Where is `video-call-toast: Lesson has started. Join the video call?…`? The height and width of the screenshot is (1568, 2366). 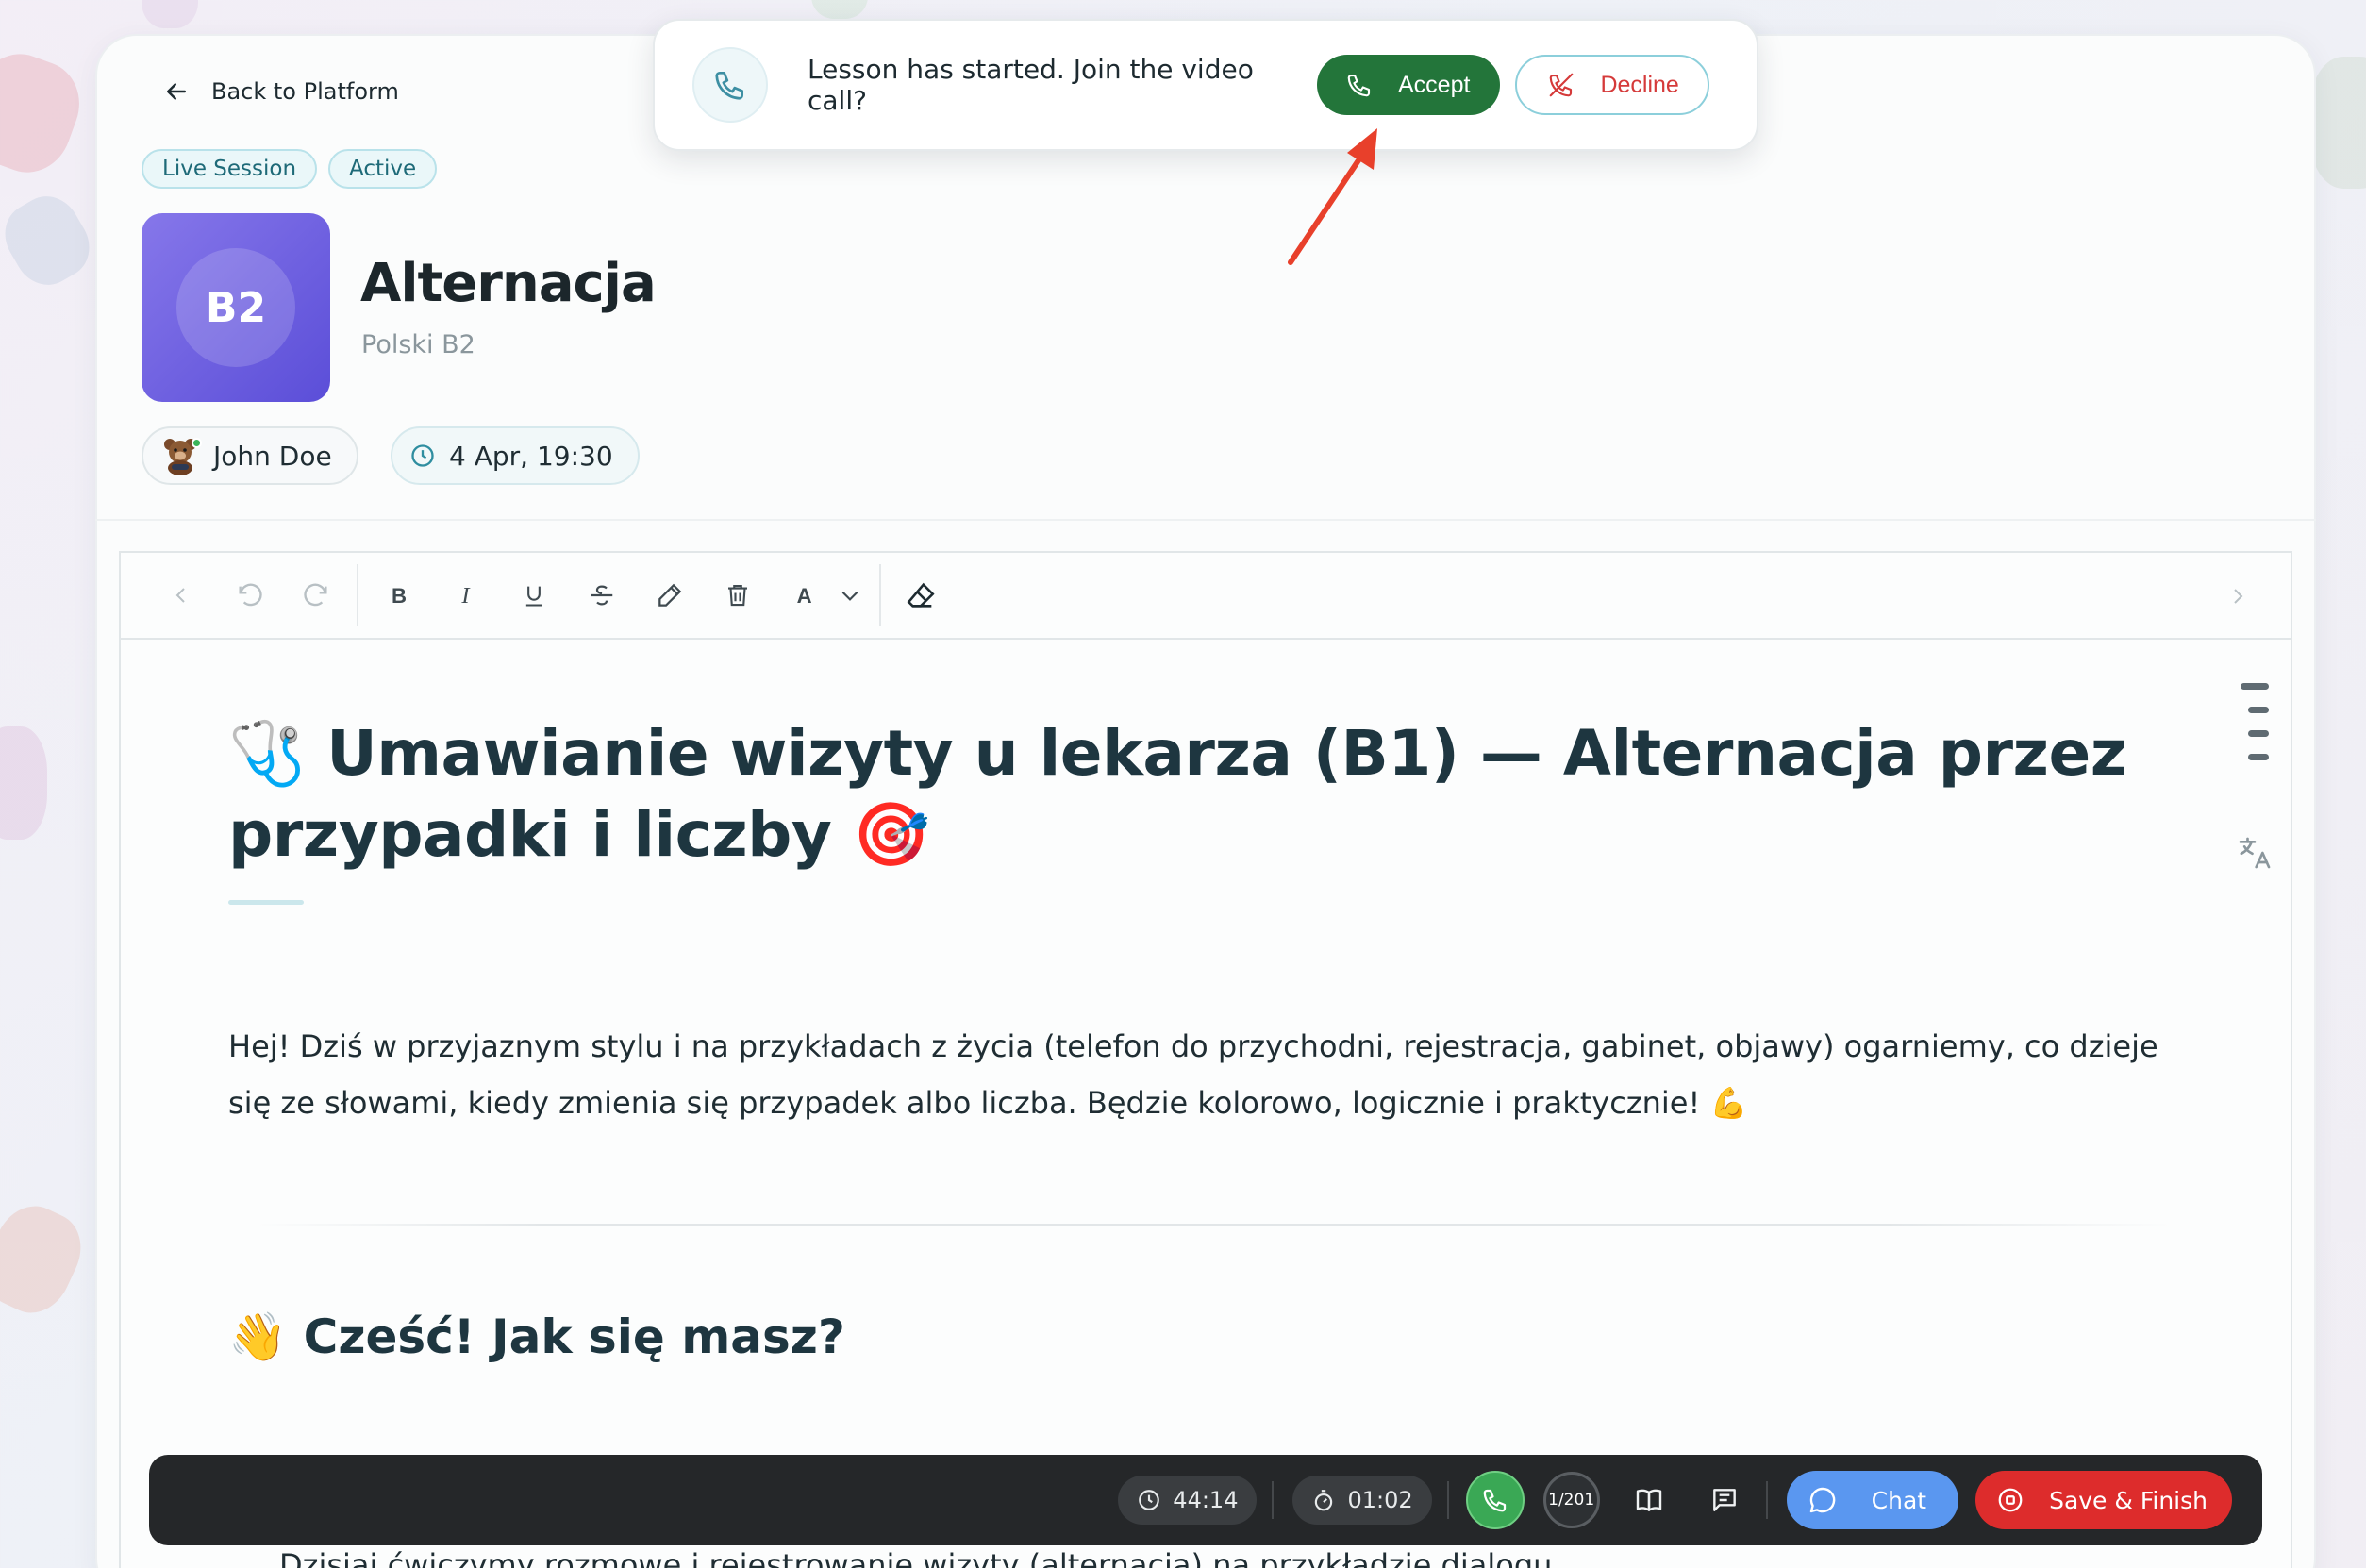 video-call-toast: Lesson has started. Join the video call?… is located at coordinates (1205, 85).